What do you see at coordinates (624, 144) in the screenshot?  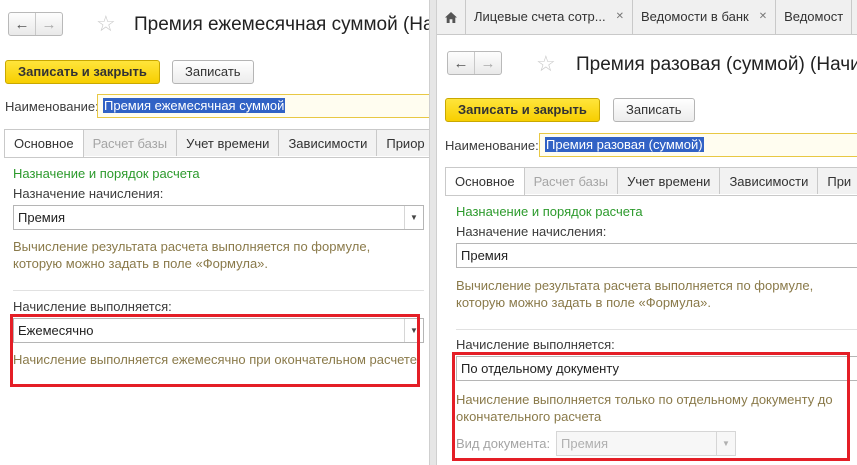 I see `name-input-value: Премия разовая (суммой)` at bounding box center [624, 144].